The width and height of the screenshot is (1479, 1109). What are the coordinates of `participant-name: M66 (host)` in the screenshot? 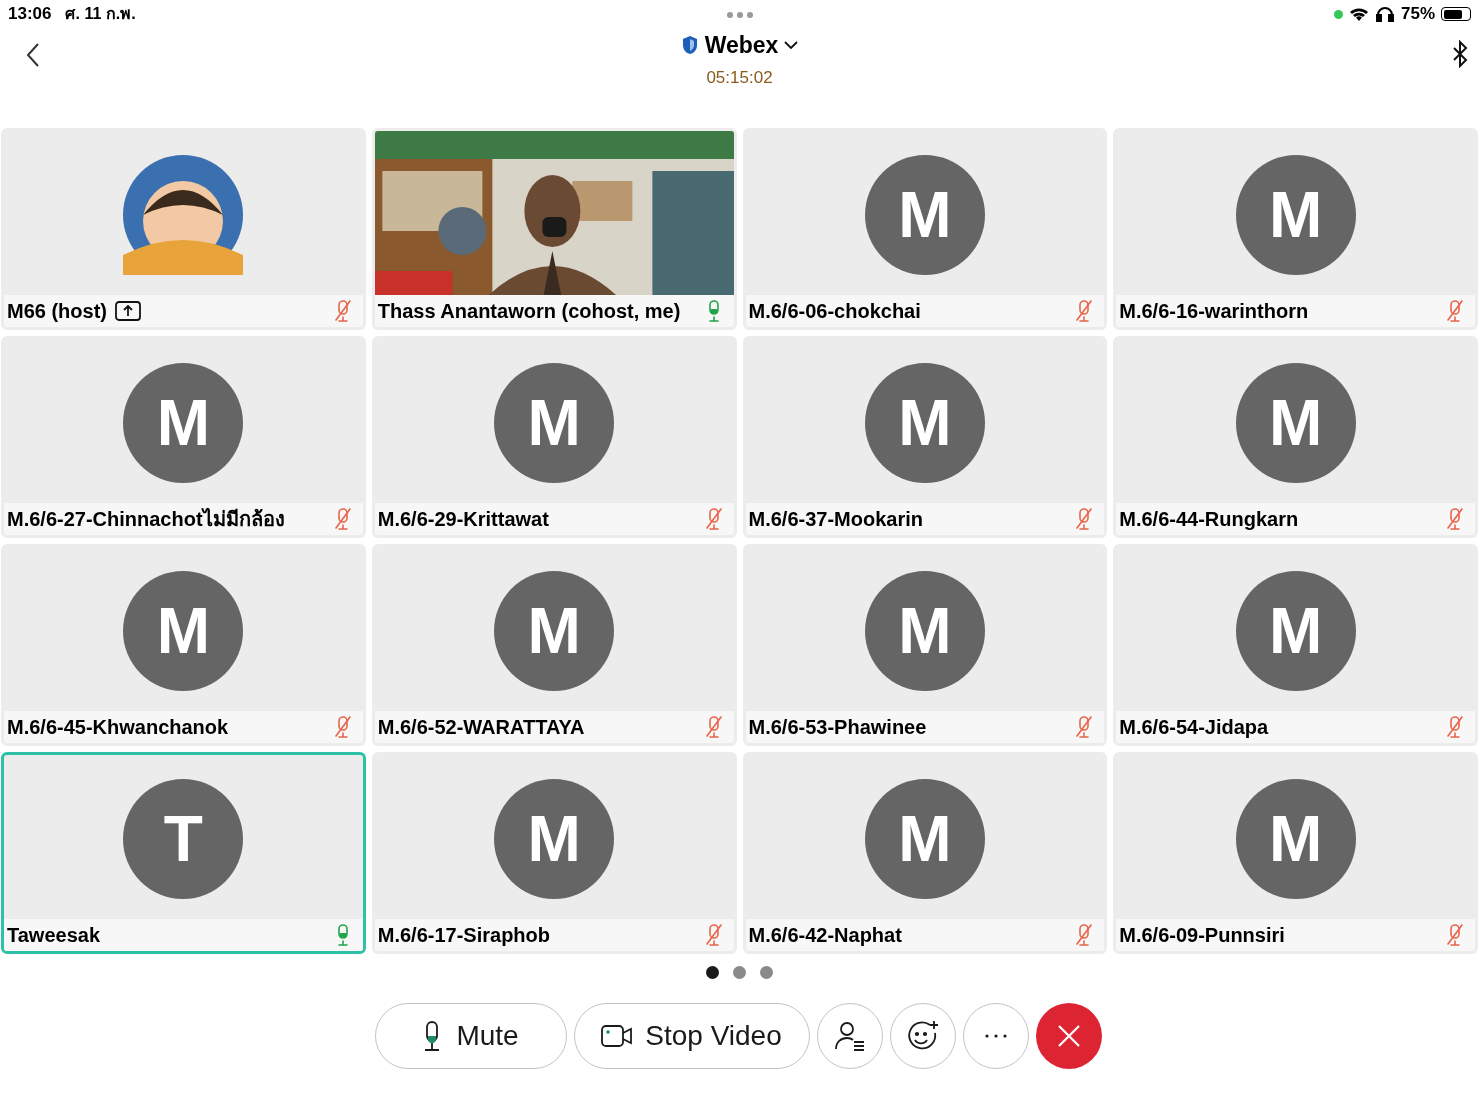 It's located at (57, 311).